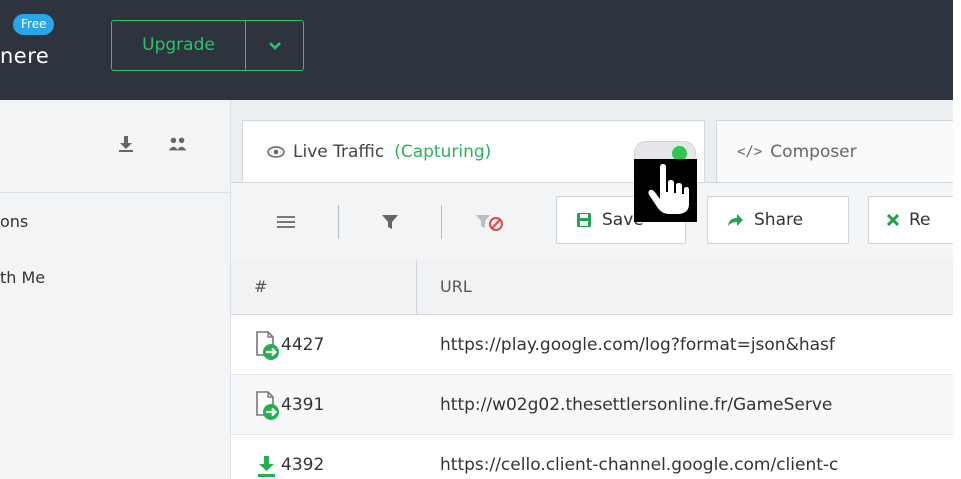 Image resolution: width=961 pixels, height=479 pixels. I want to click on tab-live-traffic-label: Live Traffic, so click(339, 152).